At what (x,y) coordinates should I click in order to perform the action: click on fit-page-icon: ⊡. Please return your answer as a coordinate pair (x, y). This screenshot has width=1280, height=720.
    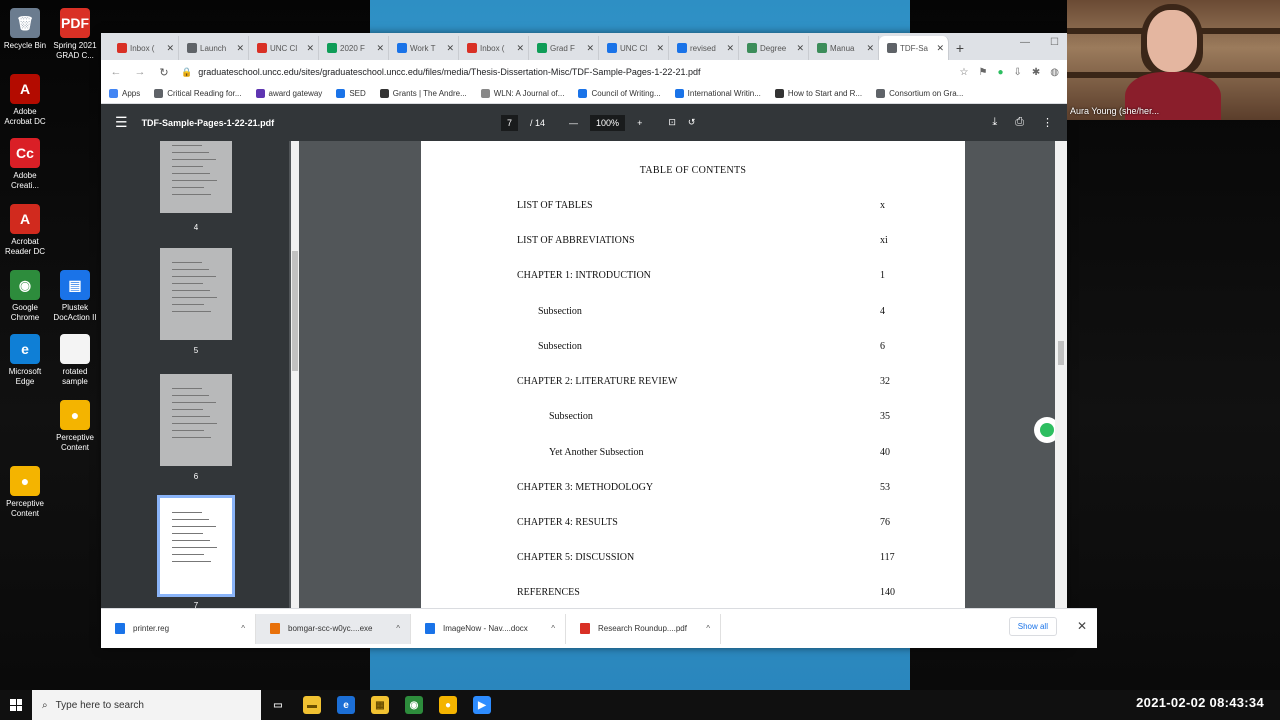
    Looking at the image, I should click on (672, 122).